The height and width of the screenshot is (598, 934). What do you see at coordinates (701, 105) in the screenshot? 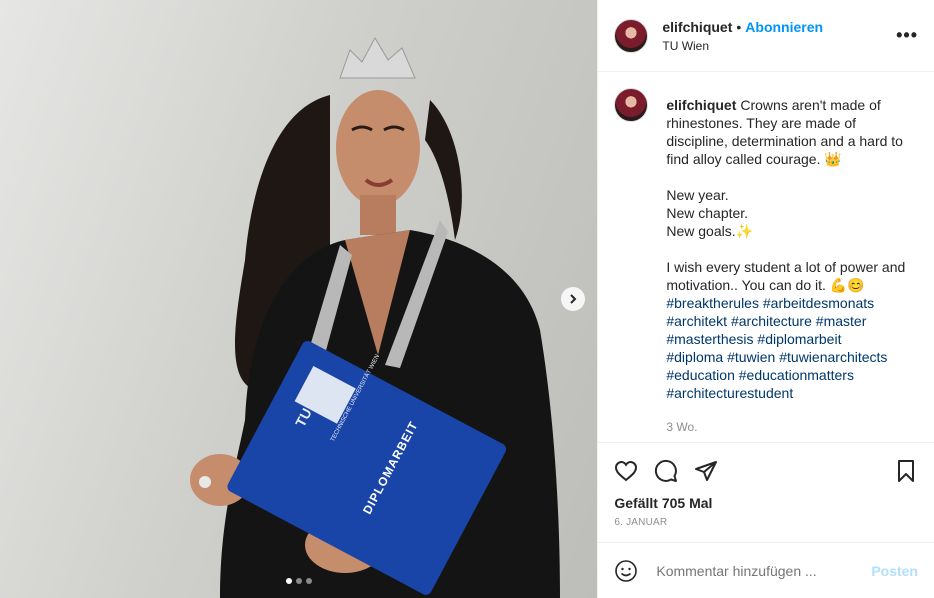
I see `caption-username: elifchiquet` at bounding box center [701, 105].